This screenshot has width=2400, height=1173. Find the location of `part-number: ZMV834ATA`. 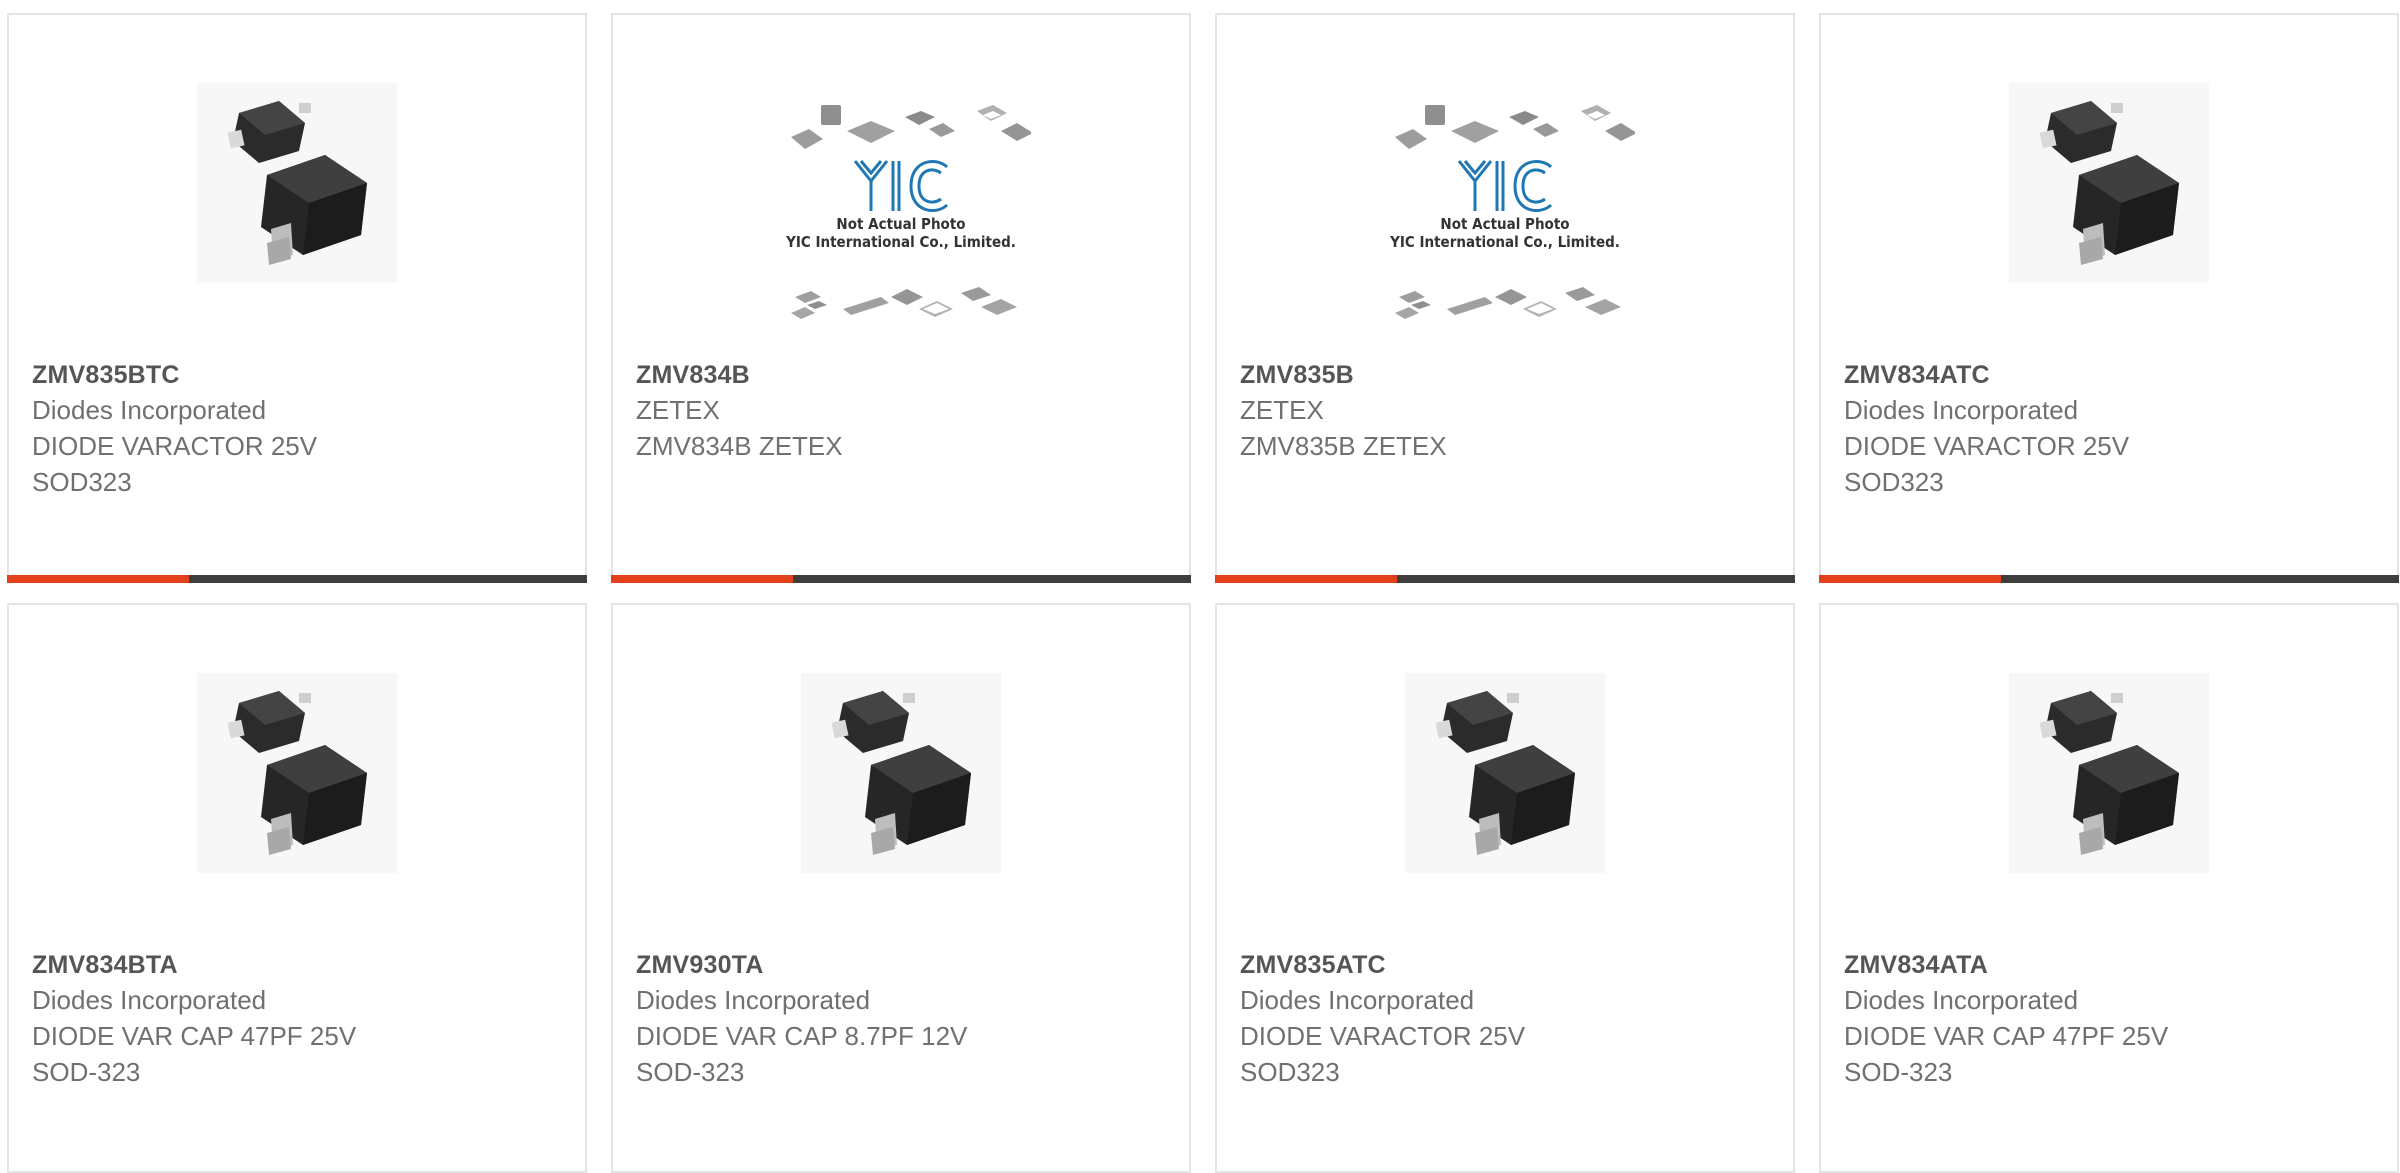

part-number: ZMV834ATA is located at coordinates (2110, 965).